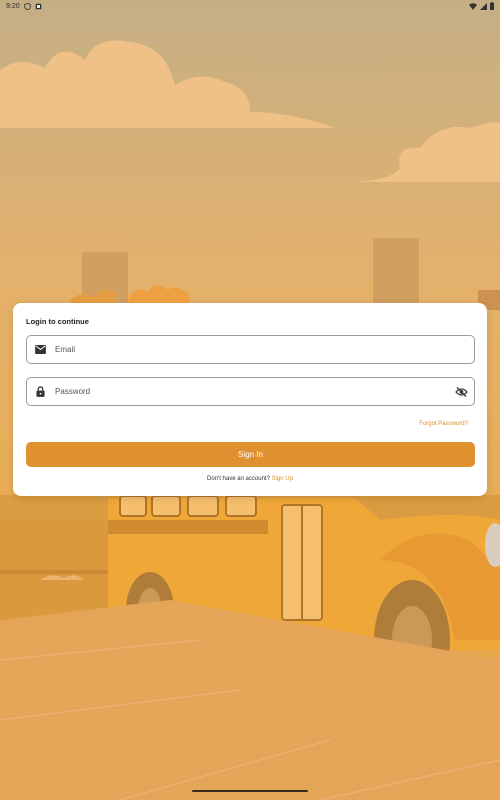 This screenshot has width=500, height=800. Describe the element at coordinates (250, 454) in the screenshot. I see `sign-in-button: Sign In` at that location.